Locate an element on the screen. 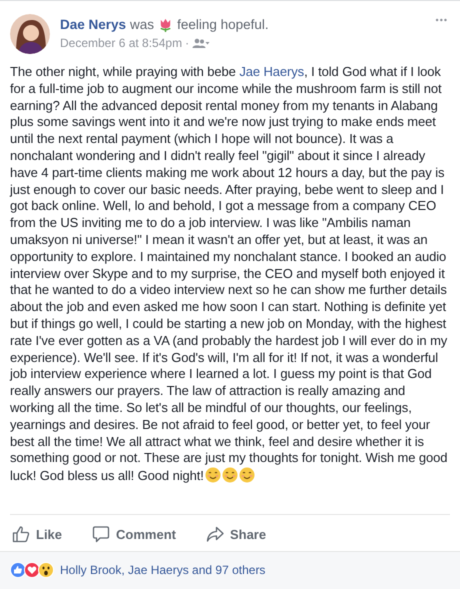 The image size is (460, 589). speech-bubble-icon is located at coordinates (101, 534).